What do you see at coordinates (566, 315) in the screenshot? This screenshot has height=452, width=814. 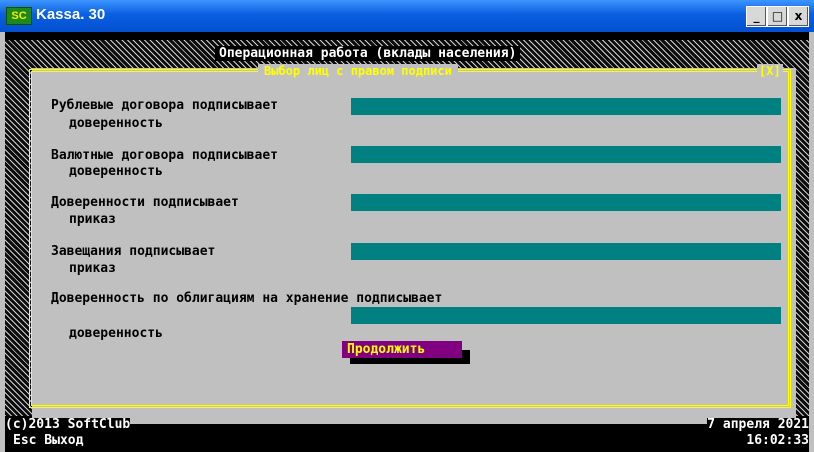 I see `bonds-poa-field` at bounding box center [566, 315].